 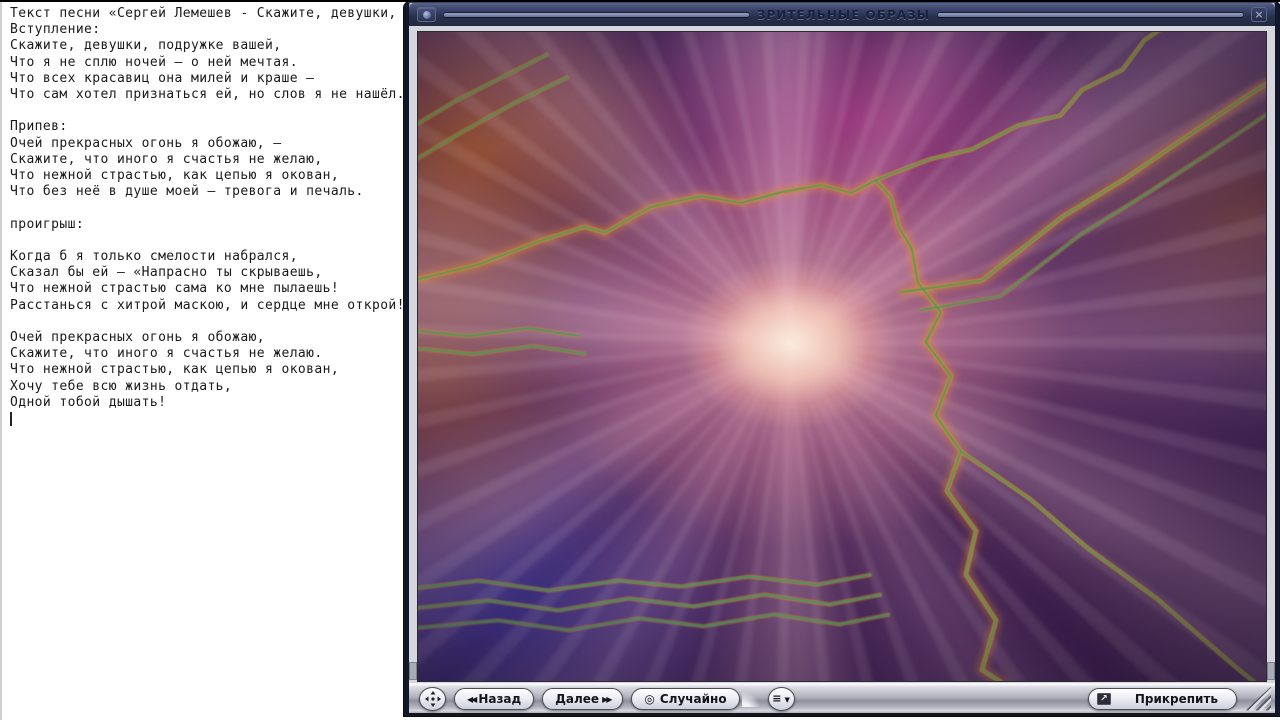 What do you see at coordinates (1258, 698) in the screenshot?
I see `resize-grip` at bounding box center [1258, 698].